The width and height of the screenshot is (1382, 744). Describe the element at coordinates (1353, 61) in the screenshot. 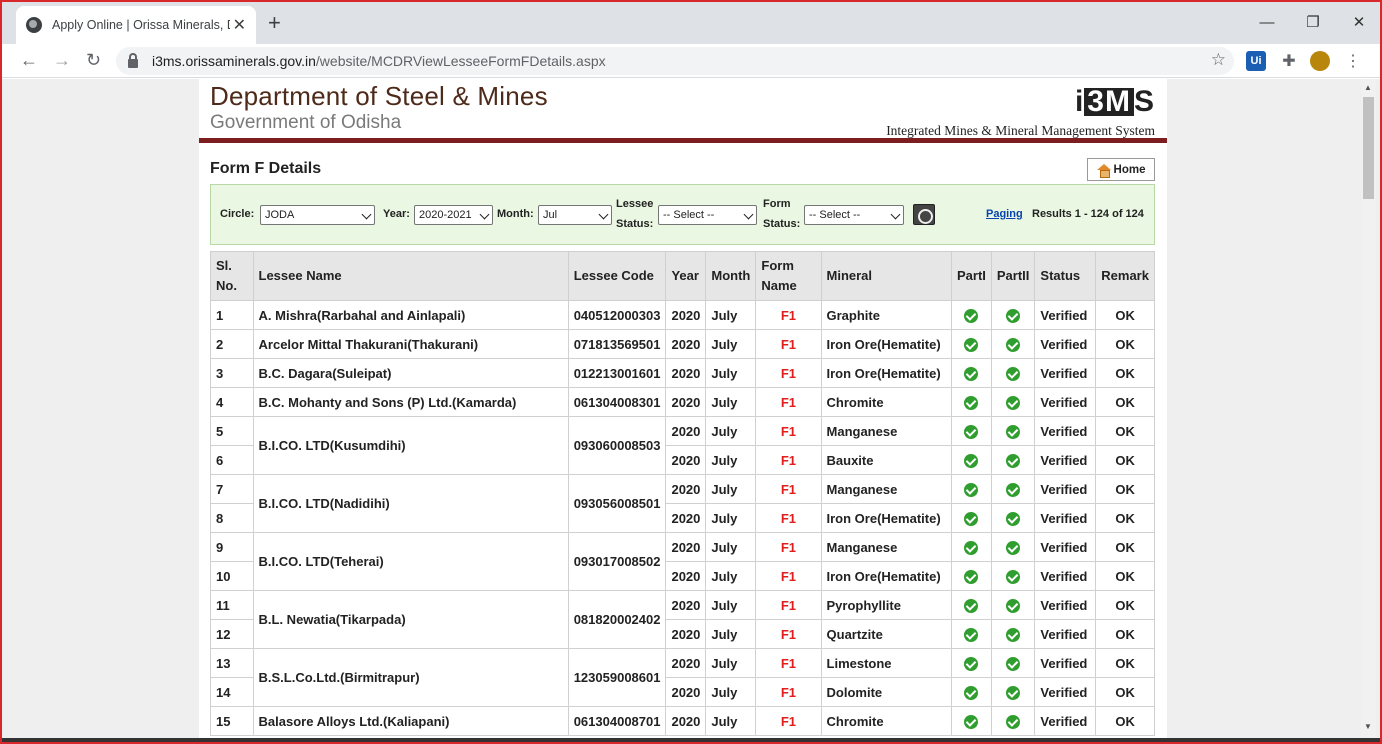

I see `menu-kebab-icon: ⋮` at that location.